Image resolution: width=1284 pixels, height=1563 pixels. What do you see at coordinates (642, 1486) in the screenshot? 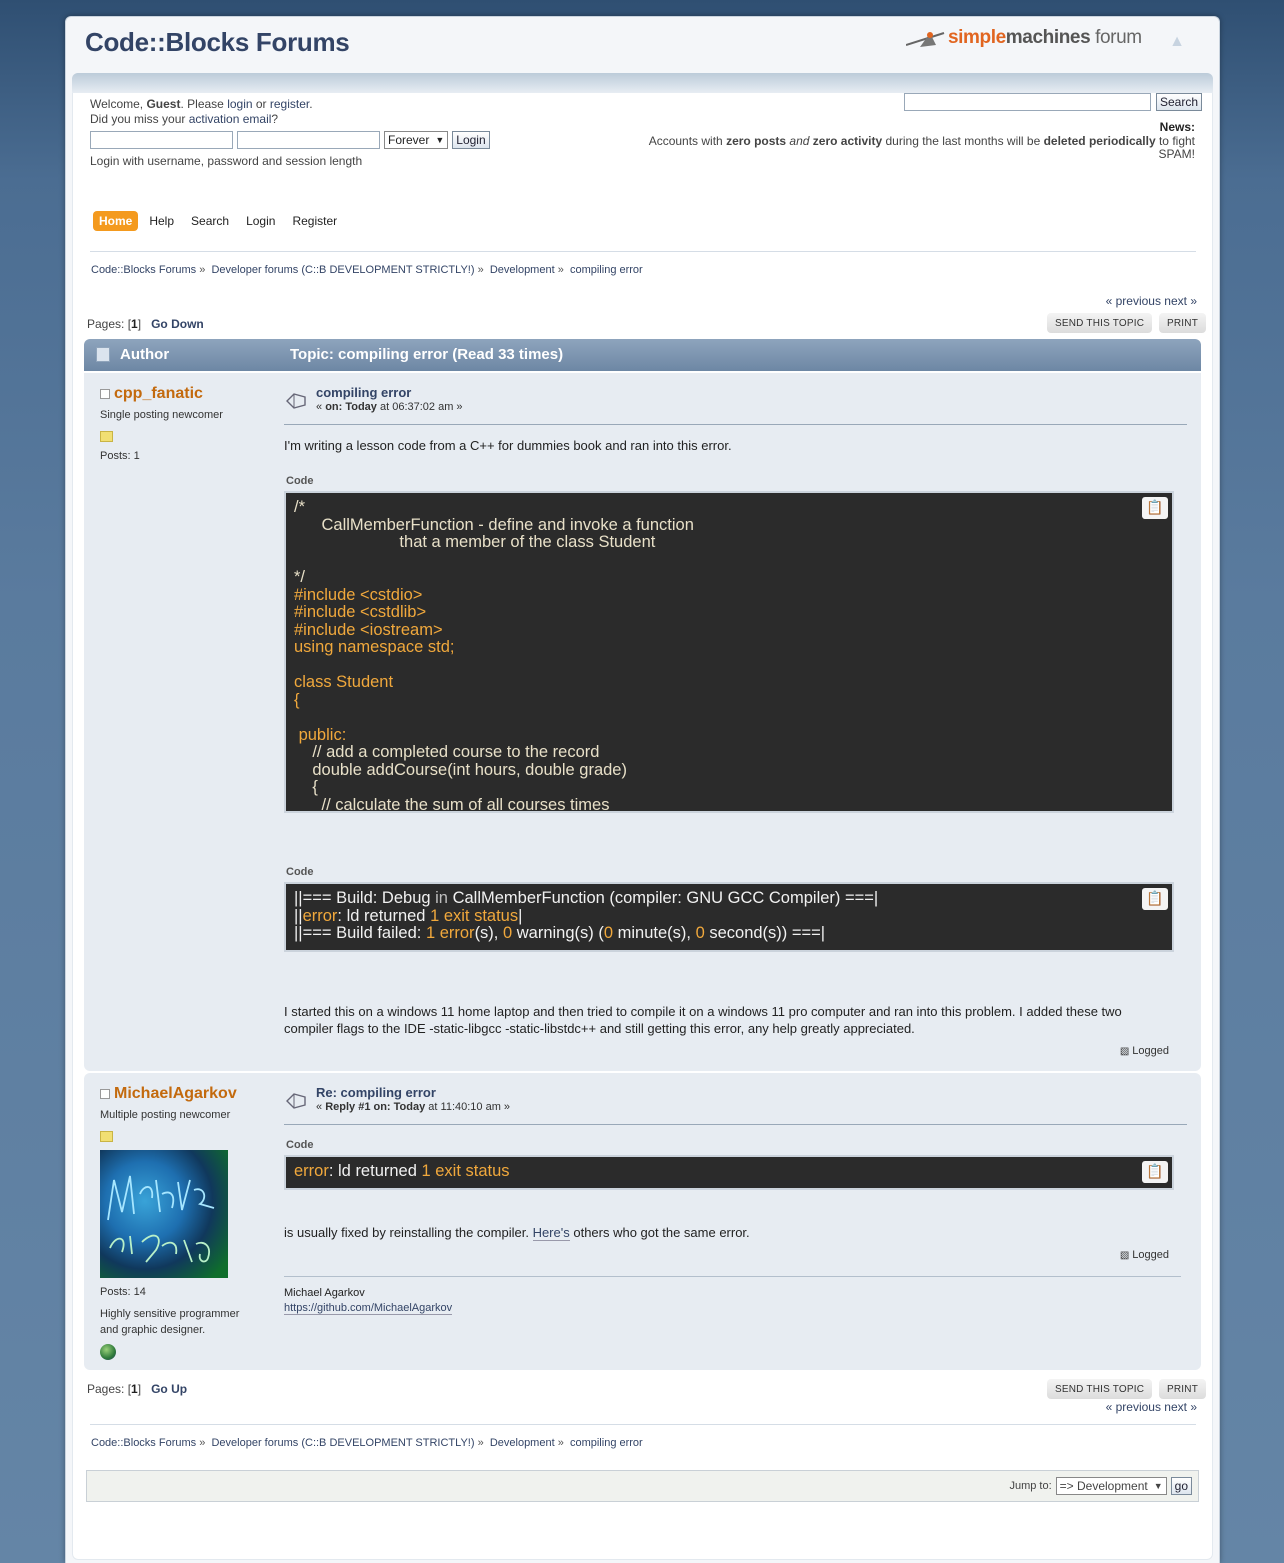
I see `jump-to-bar: Jump to: => Development ▼ go` at bounding box center [642, 1486].